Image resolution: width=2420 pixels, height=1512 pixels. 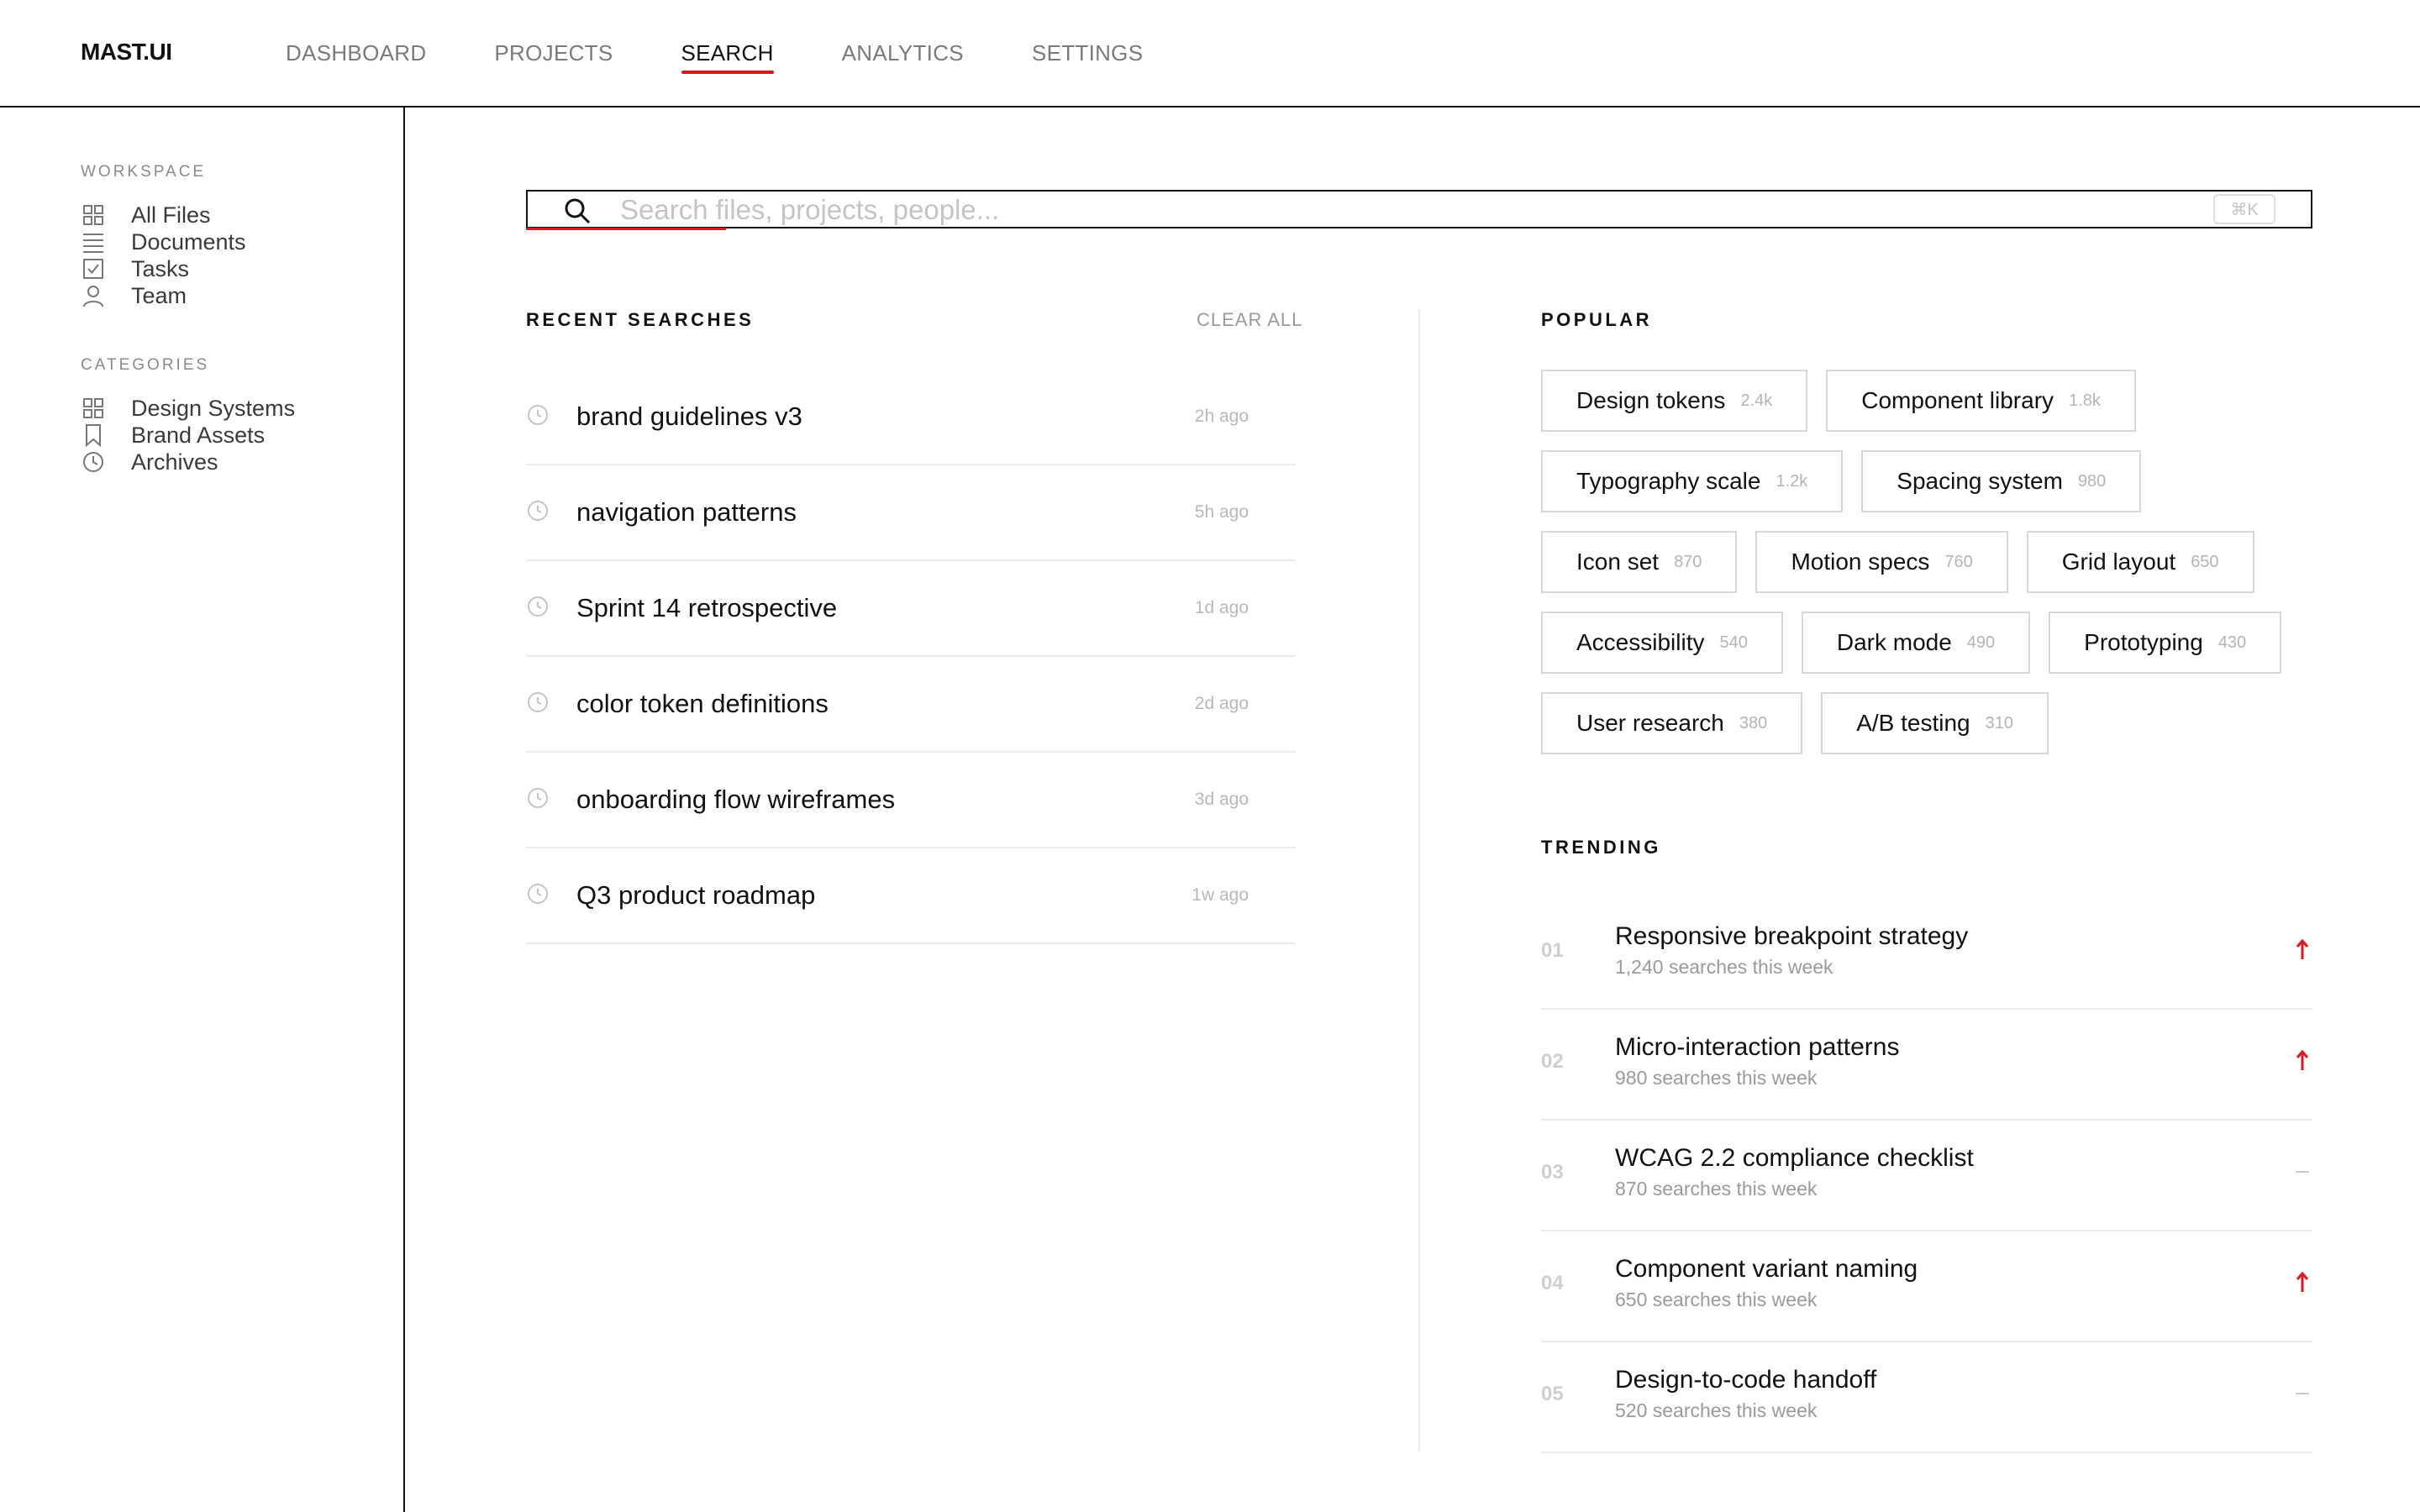 What do you see at coordinates (1894, 642) in the screenshot?
I see `tag-name: Dark mode` at bounding box center [1894, 642].